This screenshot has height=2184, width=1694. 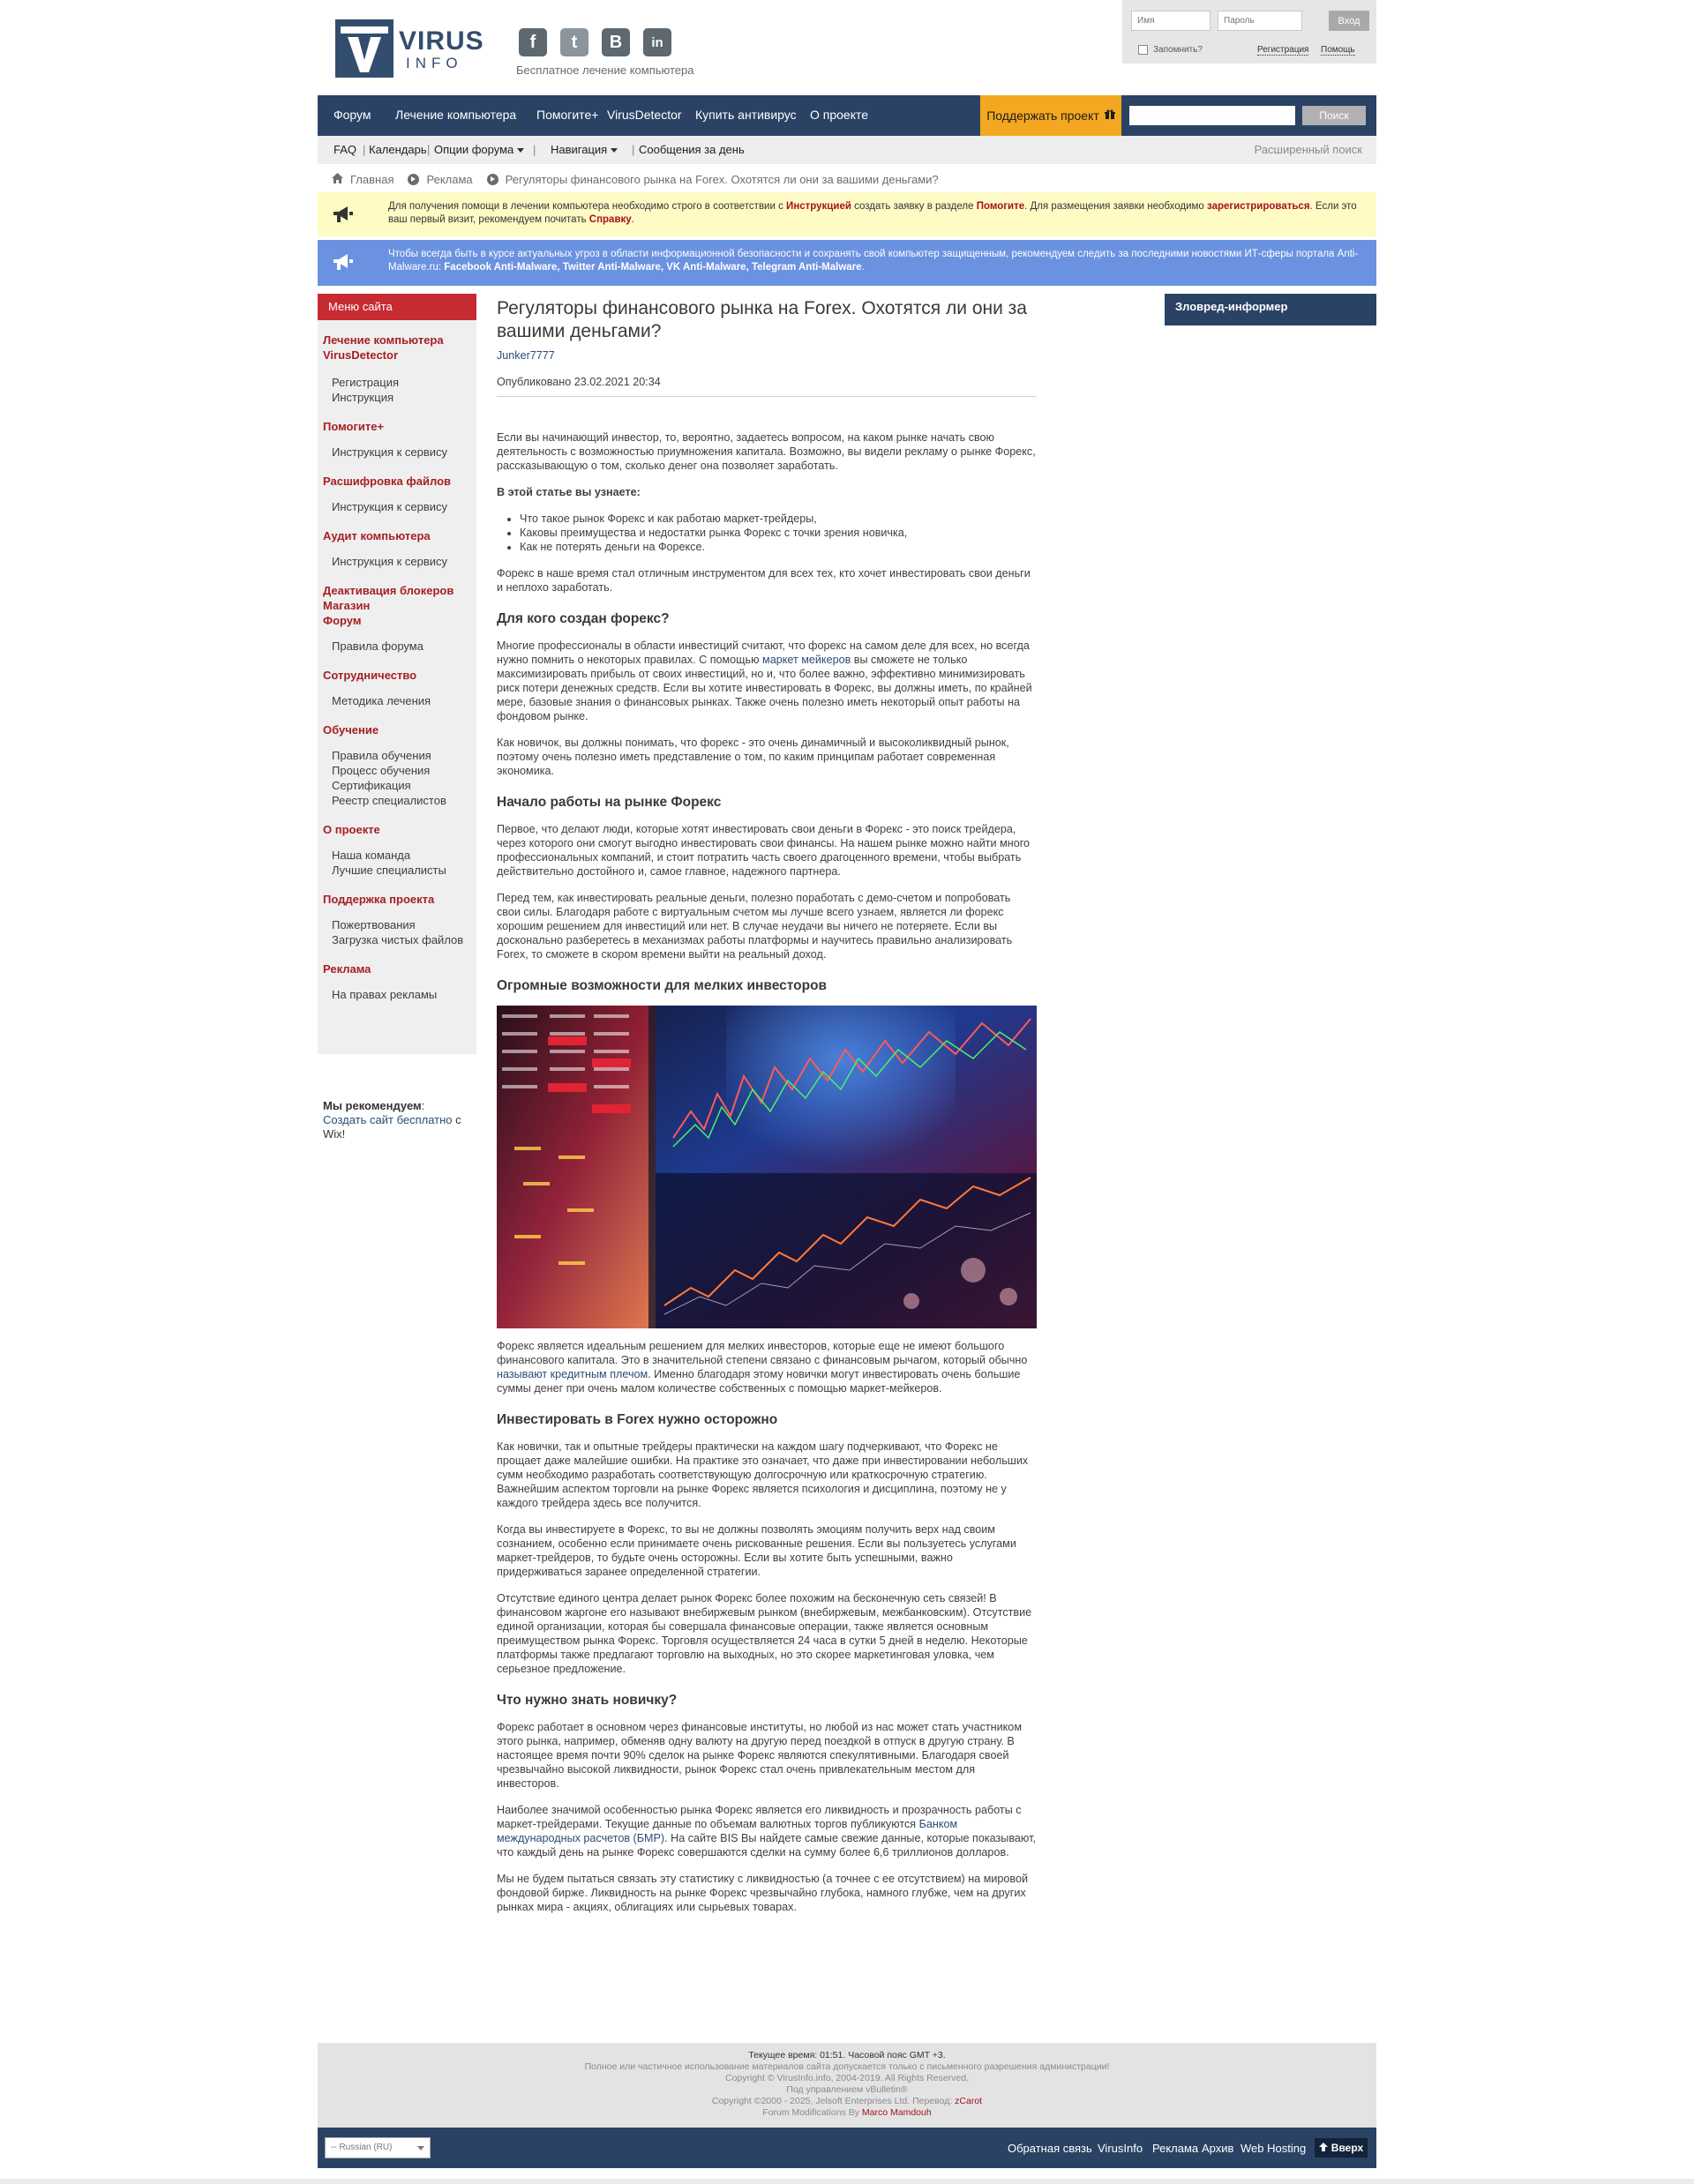 What do you see at coordinates (1260, 21) in the screenshot?
I see `password-input` at bounding box center [1260, 21].